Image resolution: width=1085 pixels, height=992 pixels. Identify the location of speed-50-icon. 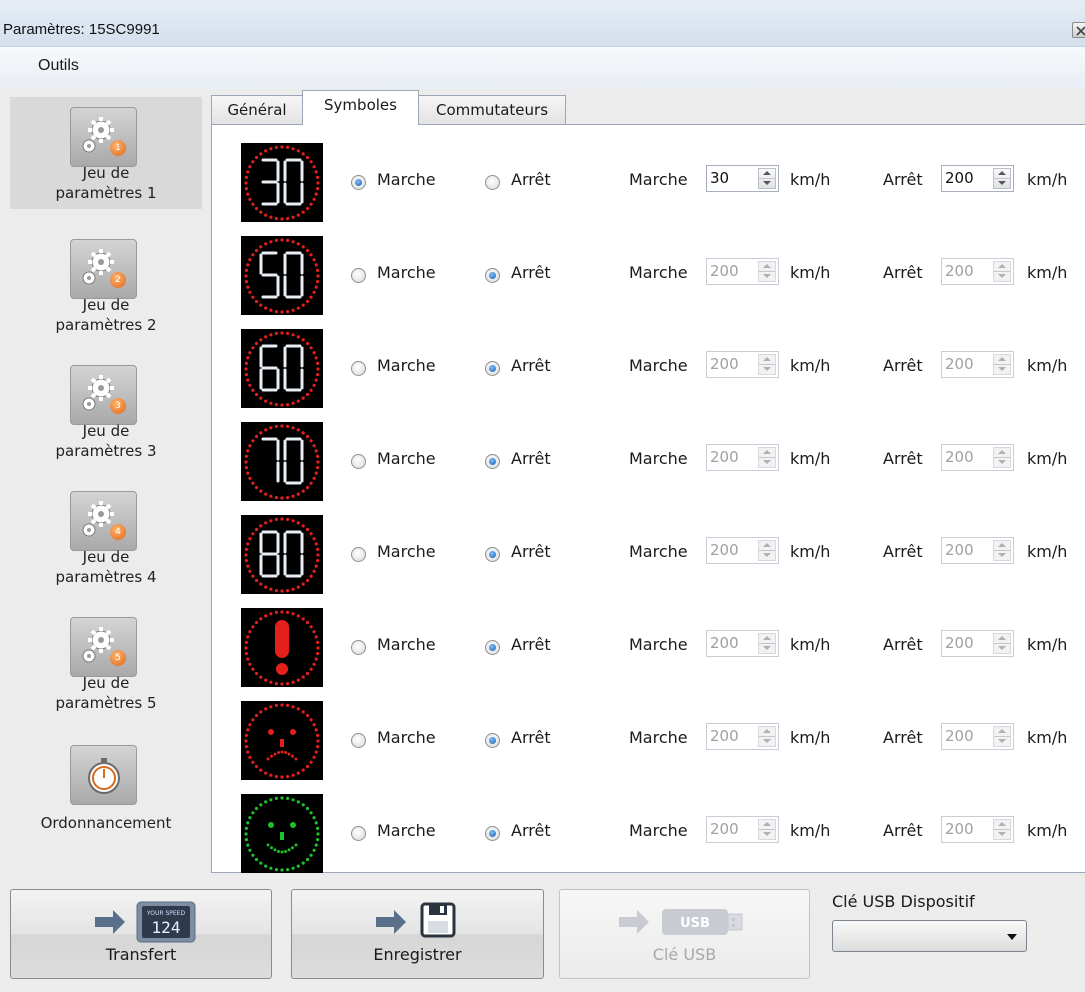
(282, 275).